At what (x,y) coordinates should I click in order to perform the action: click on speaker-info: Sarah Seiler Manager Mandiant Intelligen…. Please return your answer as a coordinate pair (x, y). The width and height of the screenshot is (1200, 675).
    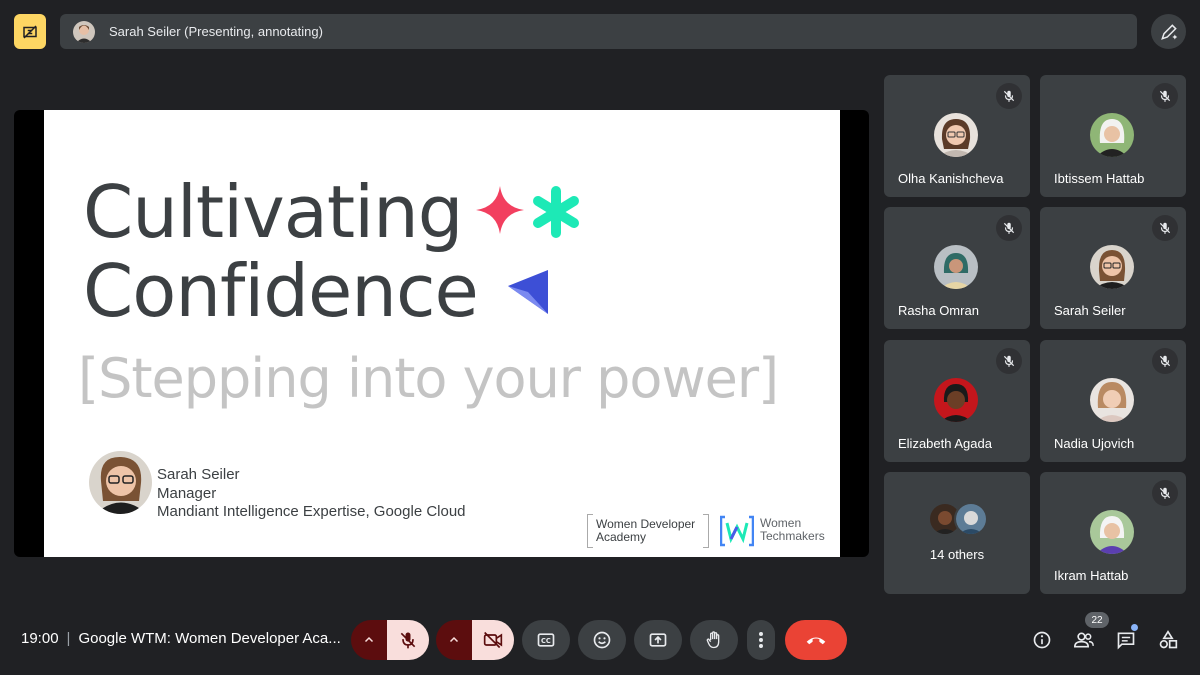
    Looking at the image, I should click on (311, 494).